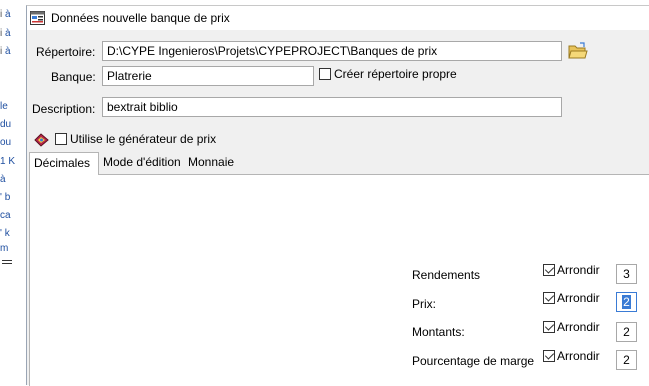  I want to click on rendements-label: Rendements, so click(446, 275).